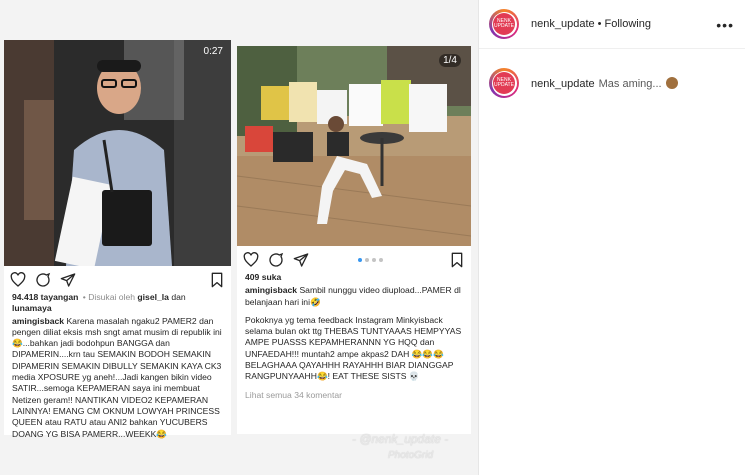  What do you see at coordinates (563, 24) in the screenshot?
I see `username-link: nenk_update` at bounding box center [563, 24].